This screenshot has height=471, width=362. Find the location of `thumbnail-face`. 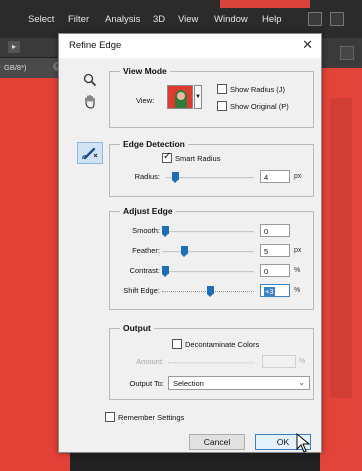

thumbnail-face is located at coordinates (181, 96).